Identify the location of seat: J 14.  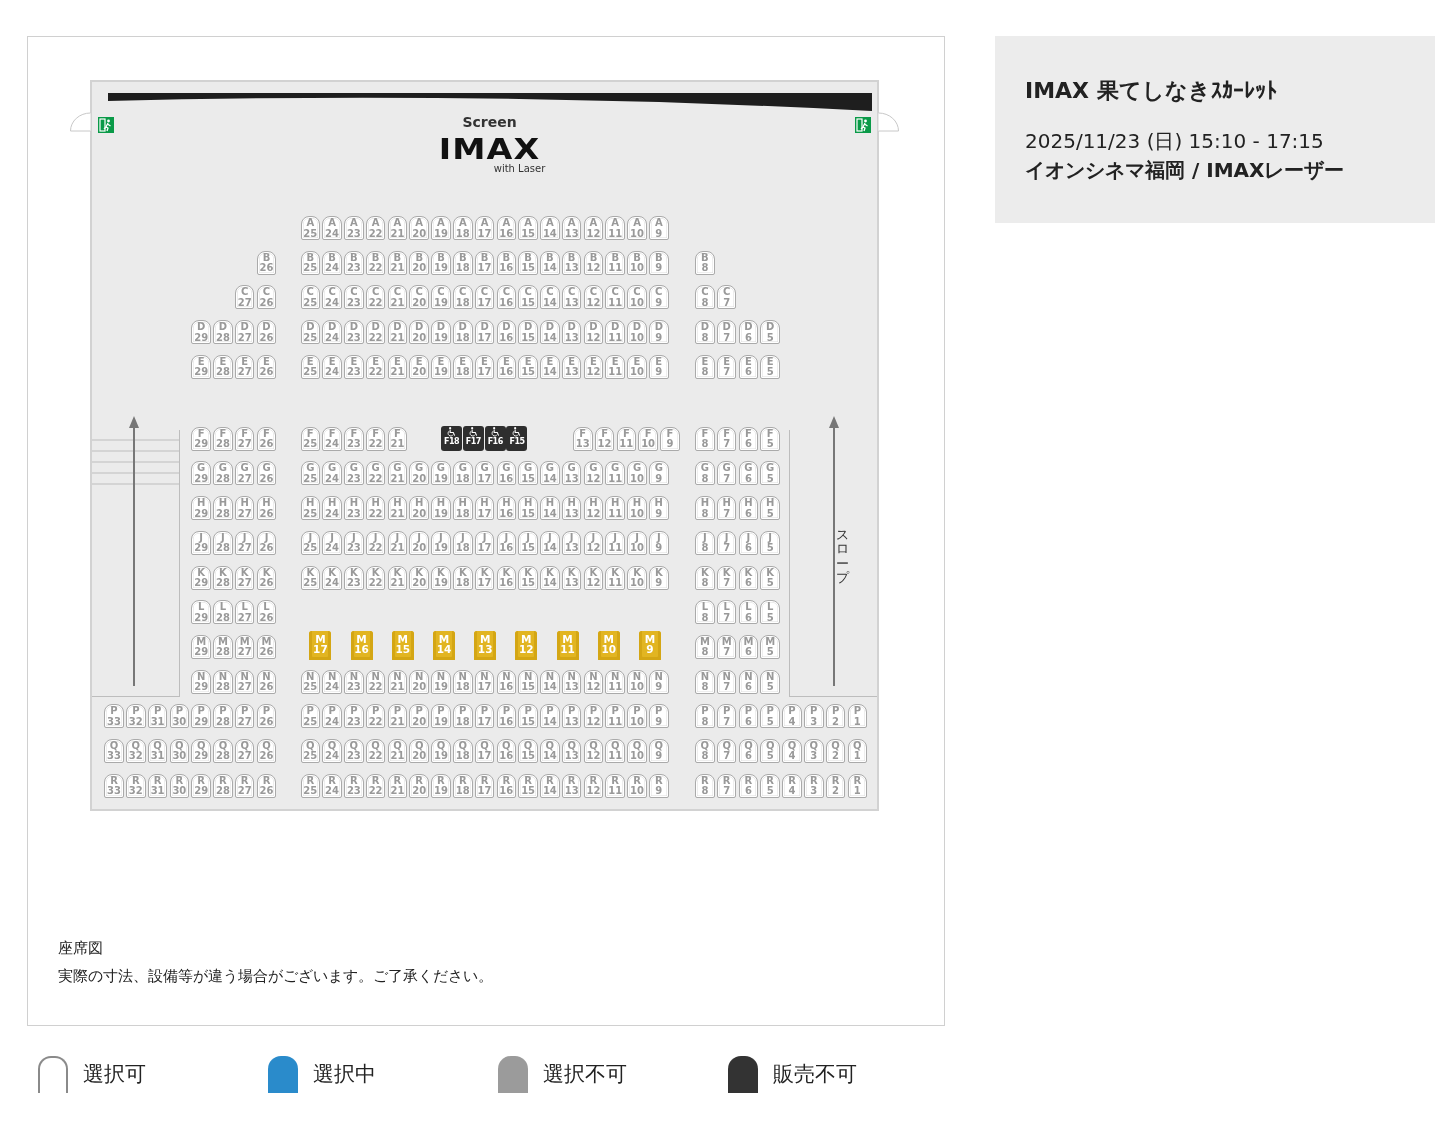
(550, 542).